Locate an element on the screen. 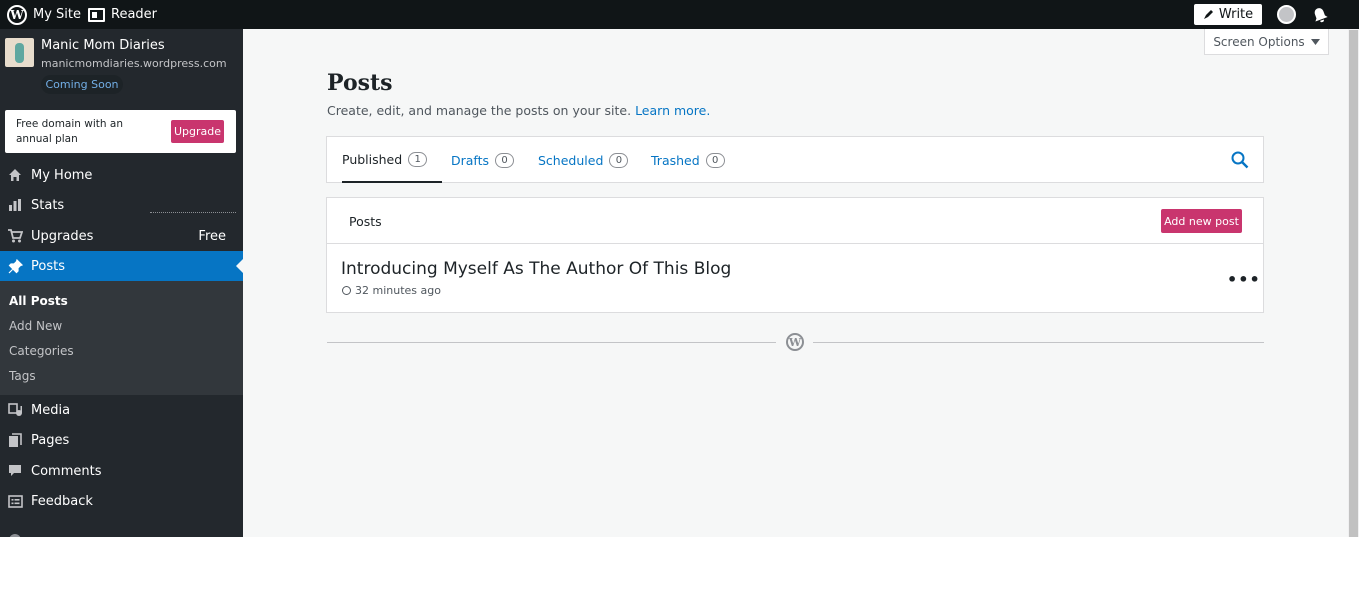  sidebar-item-label: Feedback is located at coordinates (62, 501).